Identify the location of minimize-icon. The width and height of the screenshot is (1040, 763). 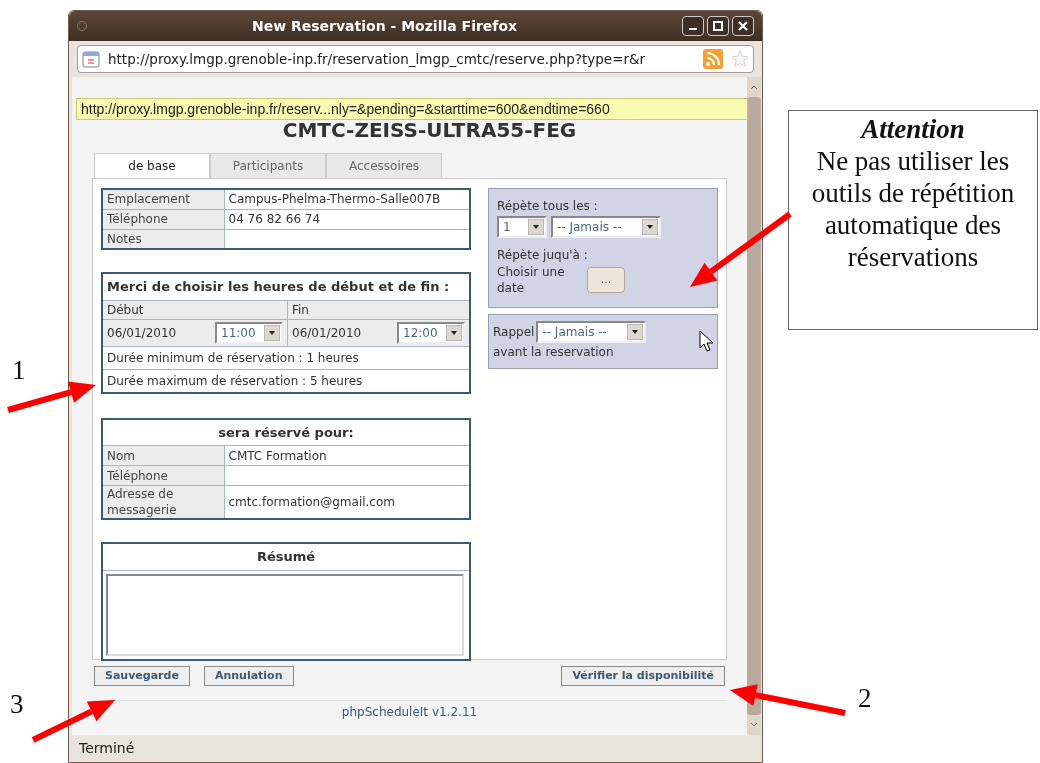
(693, 26).